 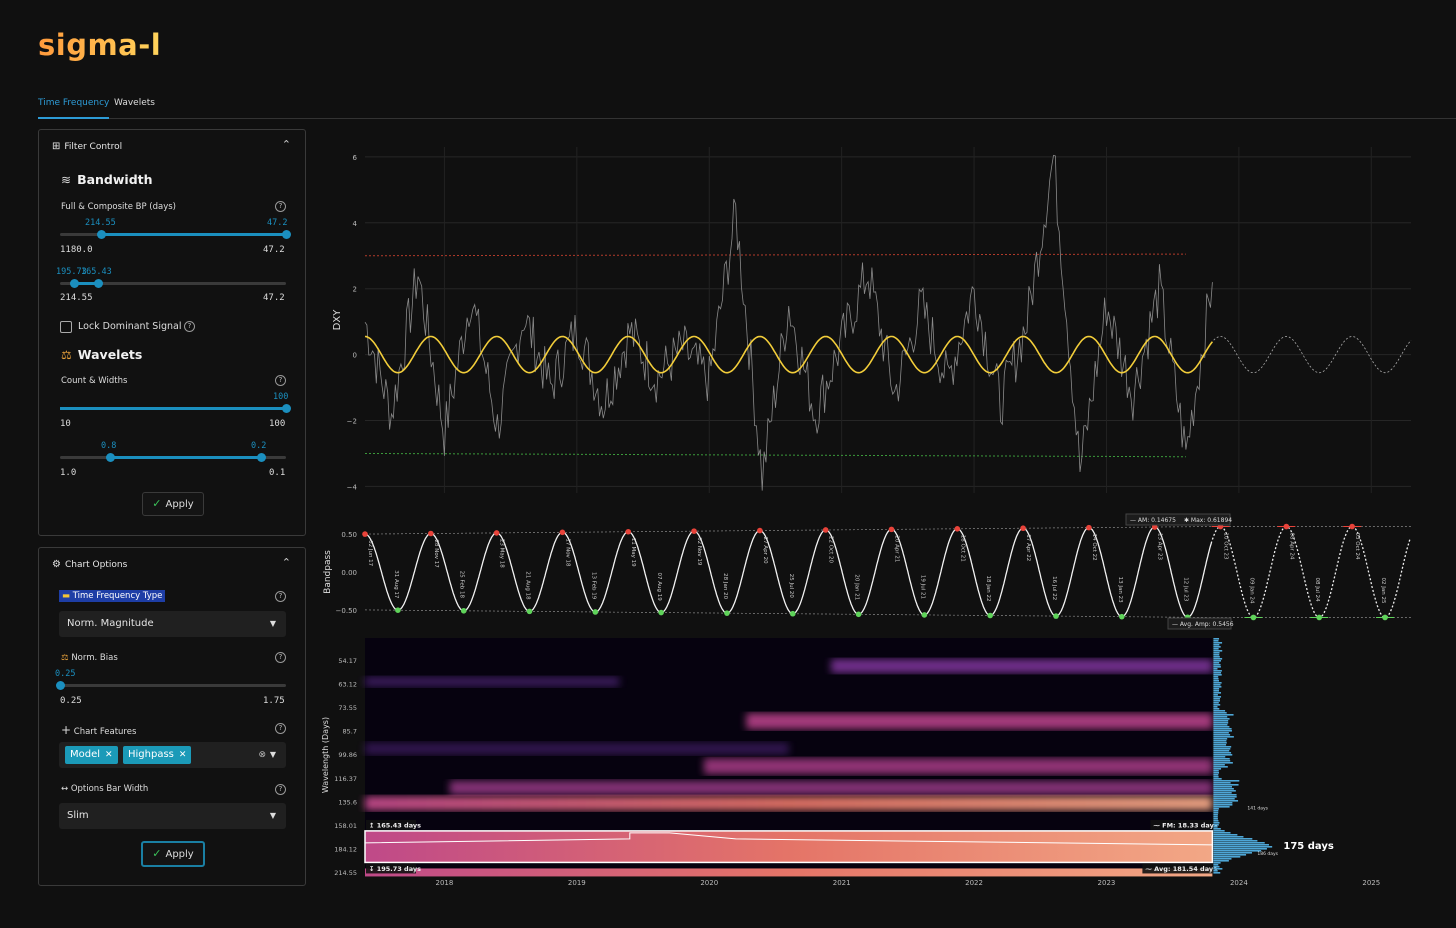 I want to click on x-tick-label: 2020, so click(x=709, y=883).